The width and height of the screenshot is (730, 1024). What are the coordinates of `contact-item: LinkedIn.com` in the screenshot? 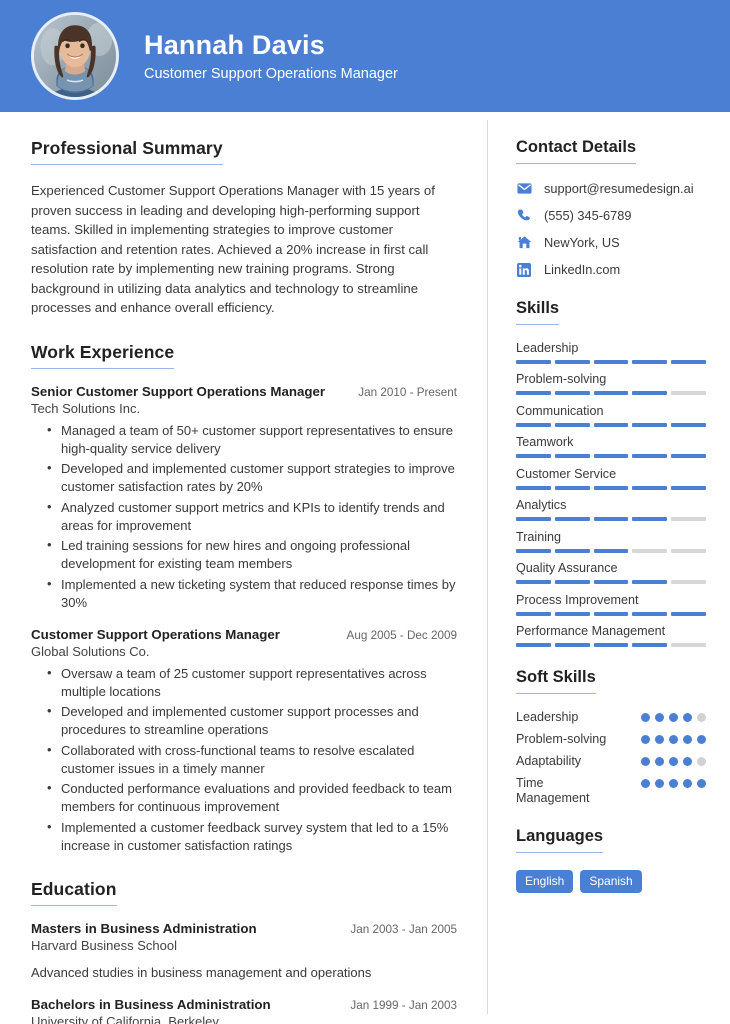 It's located at (611, 270).